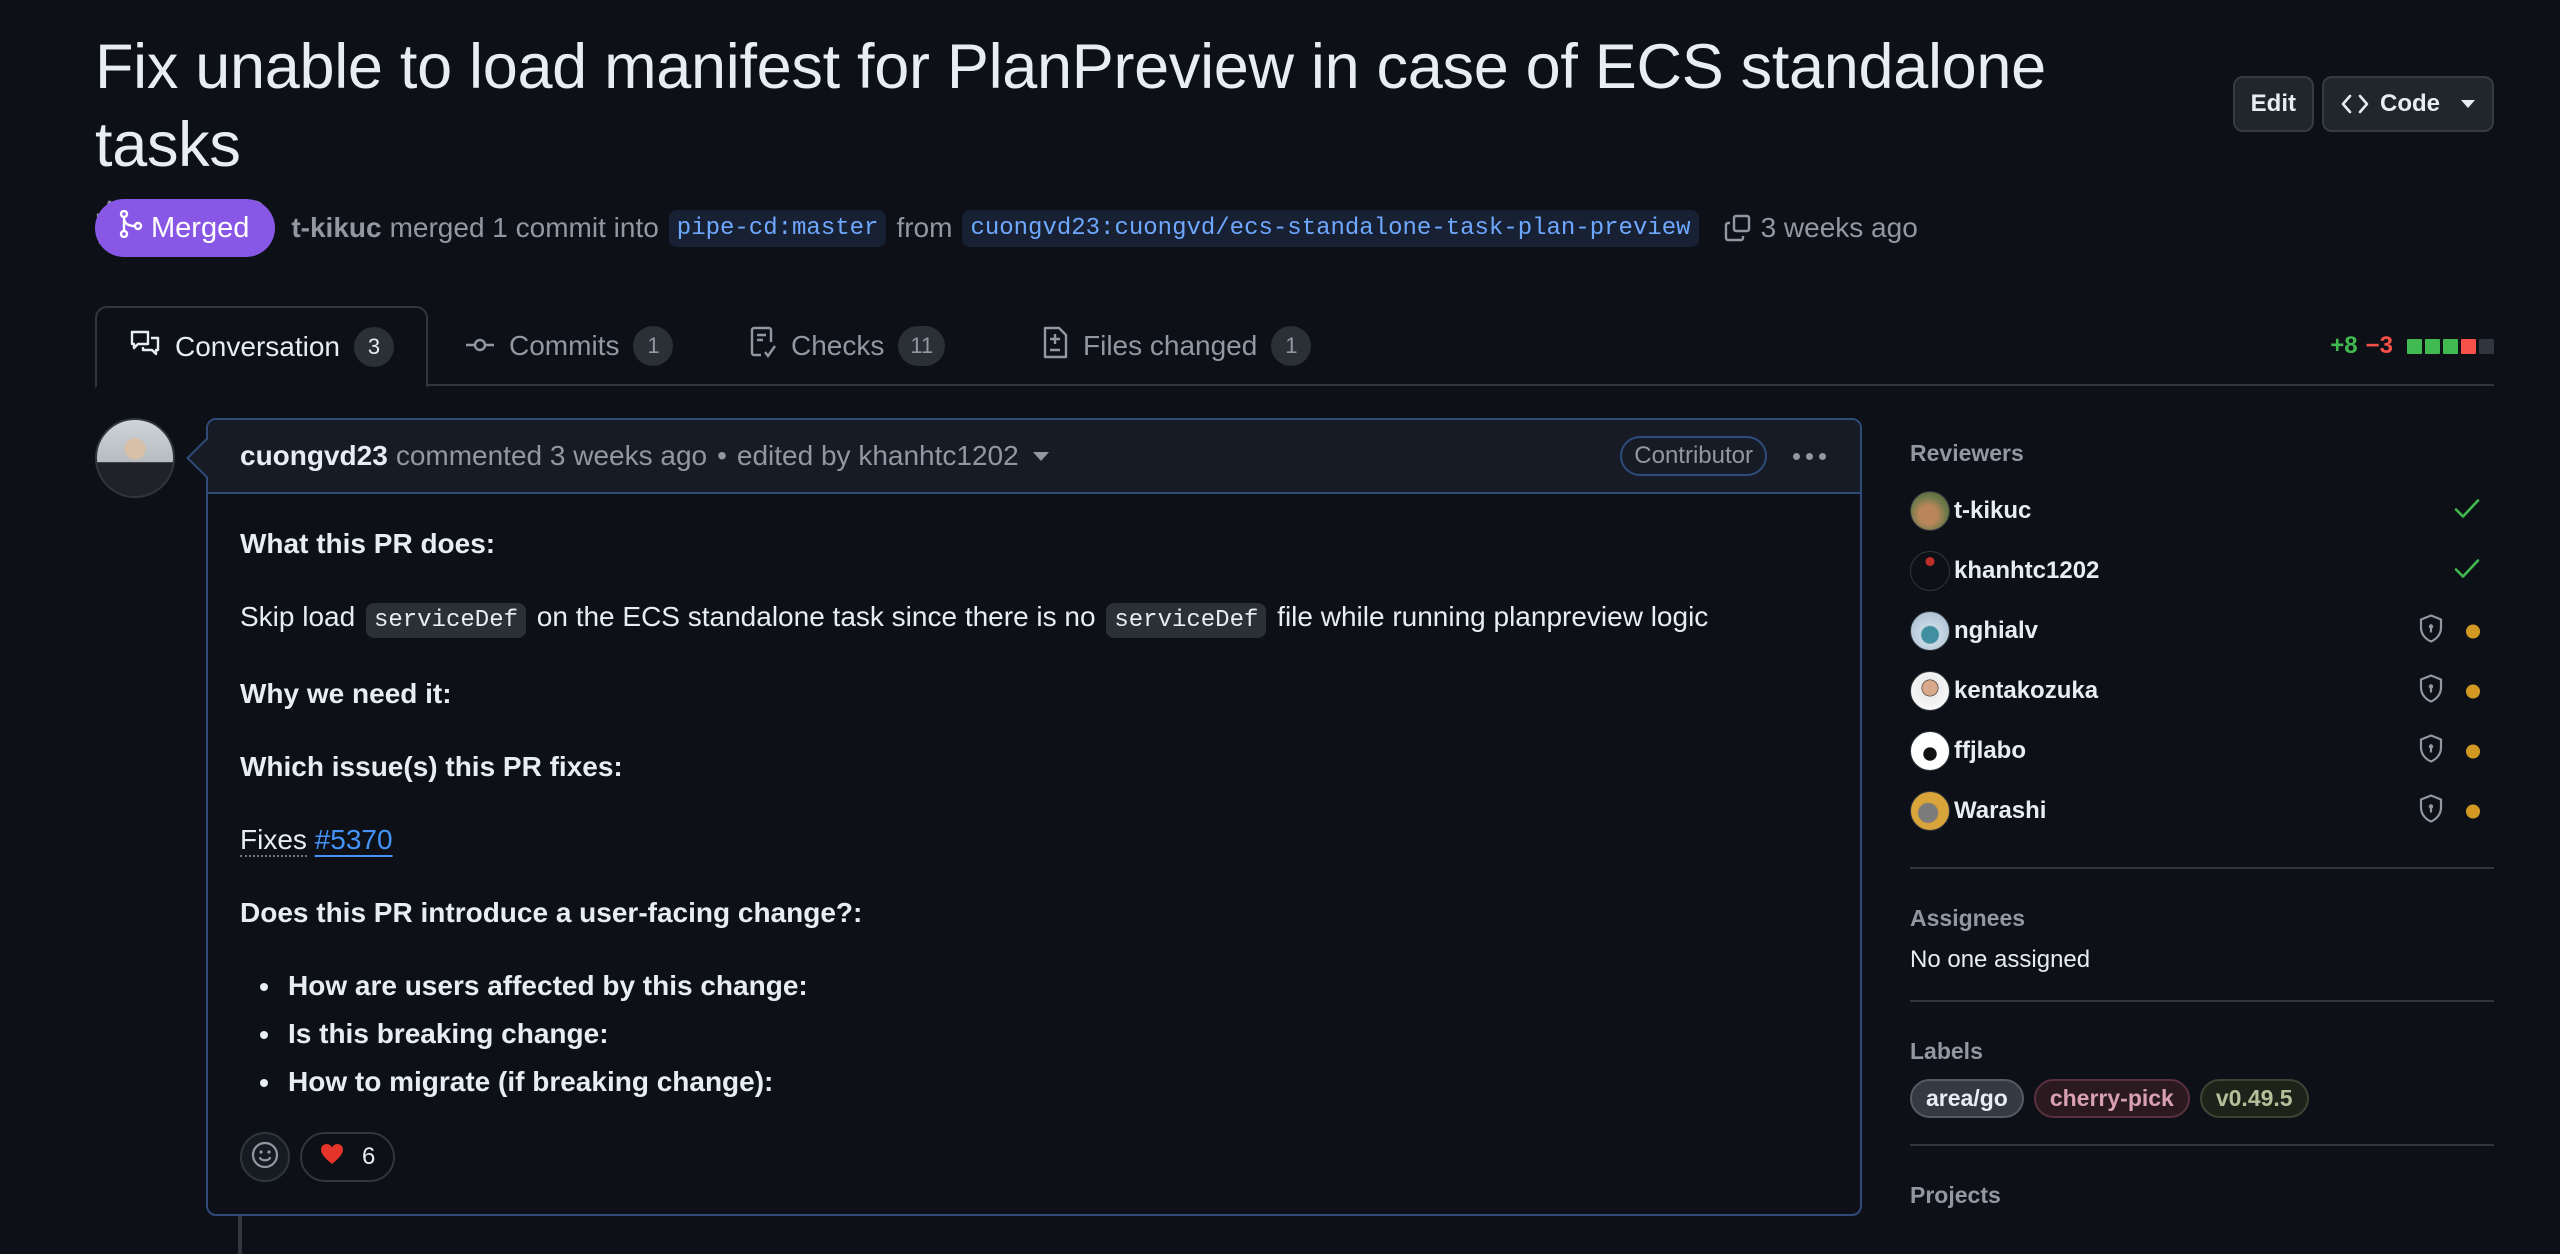  I want to click on comment-action: commented 3 weeks ago, so click(551, 455).